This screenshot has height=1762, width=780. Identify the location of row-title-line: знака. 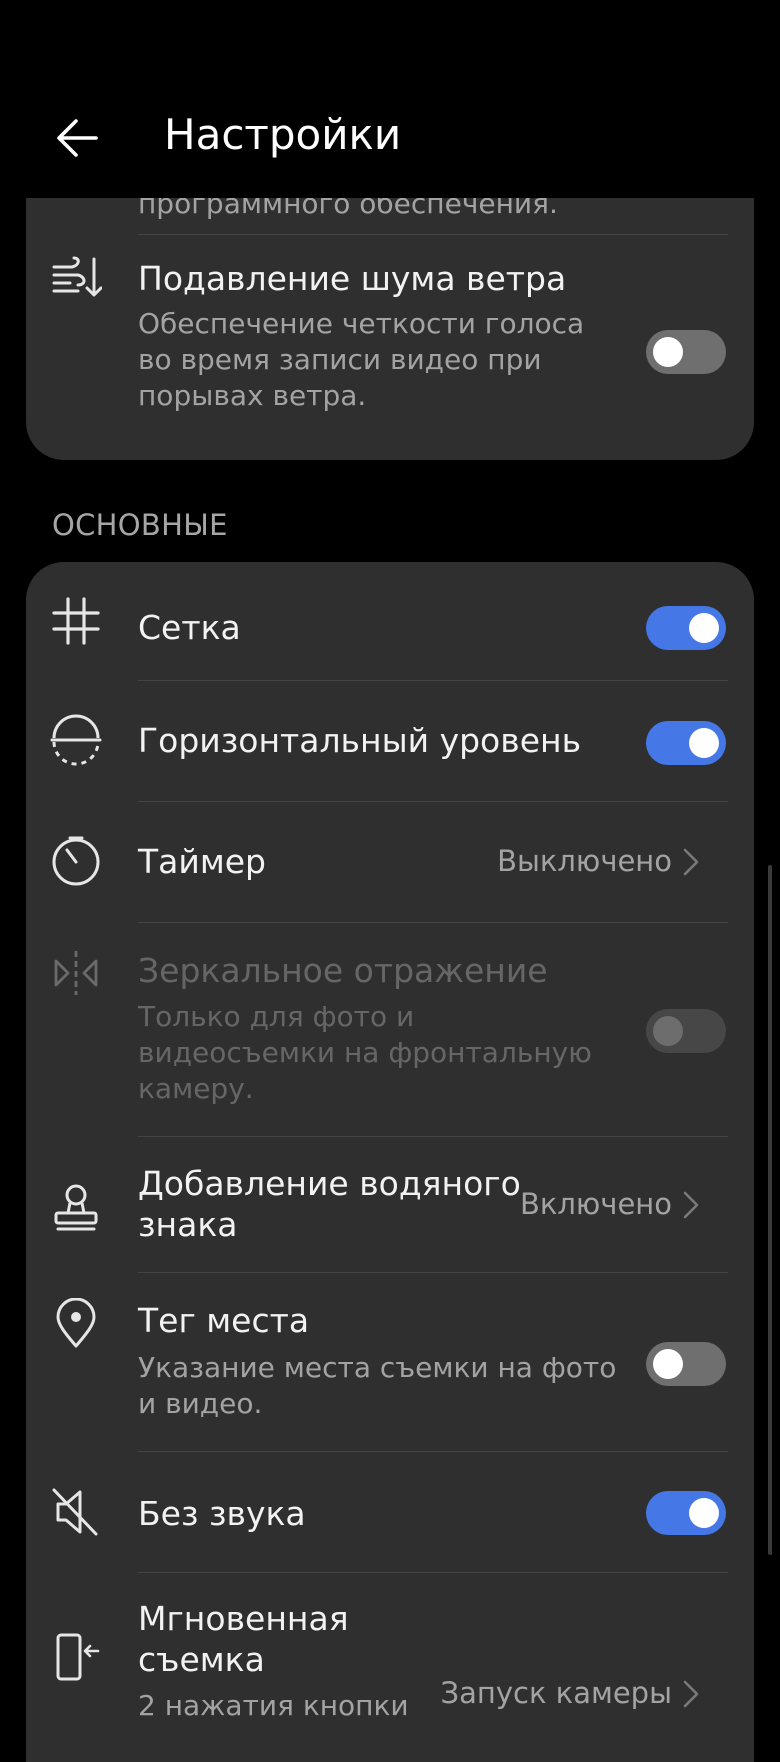
(188, 1224).